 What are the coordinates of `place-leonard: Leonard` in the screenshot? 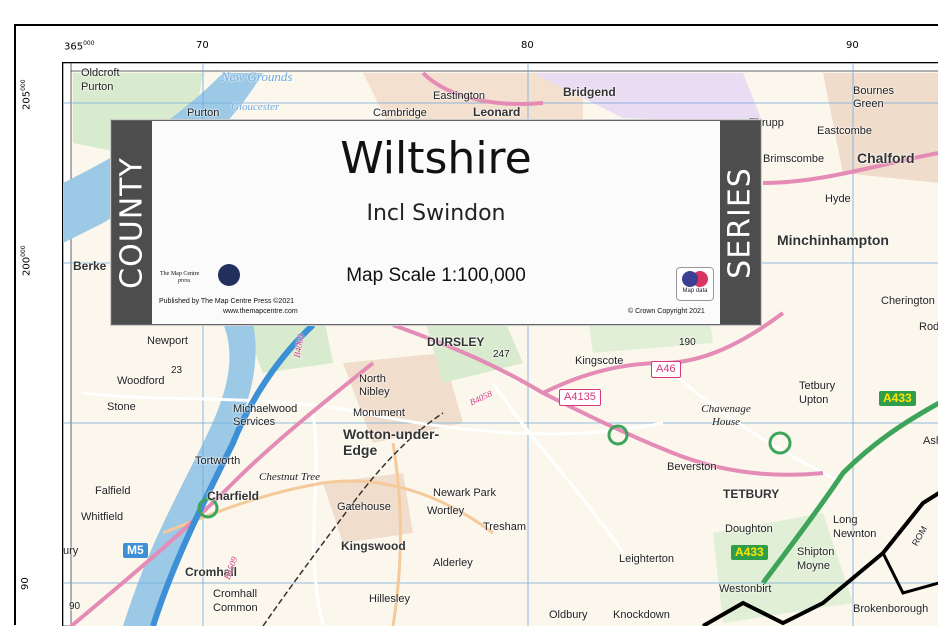 It's located at (497, 112).